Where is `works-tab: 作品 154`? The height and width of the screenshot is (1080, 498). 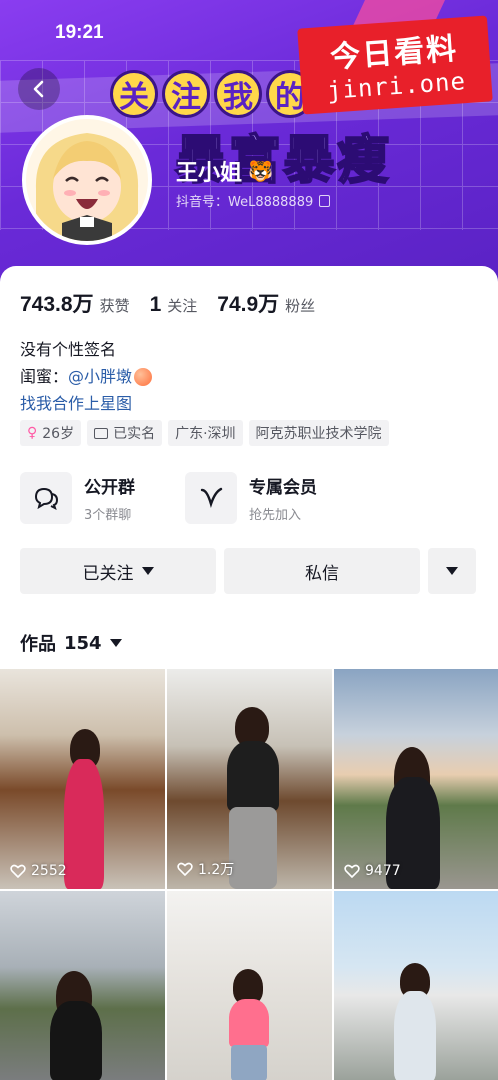
works-tab: 作品 154 is located at coordinates (71, 643).